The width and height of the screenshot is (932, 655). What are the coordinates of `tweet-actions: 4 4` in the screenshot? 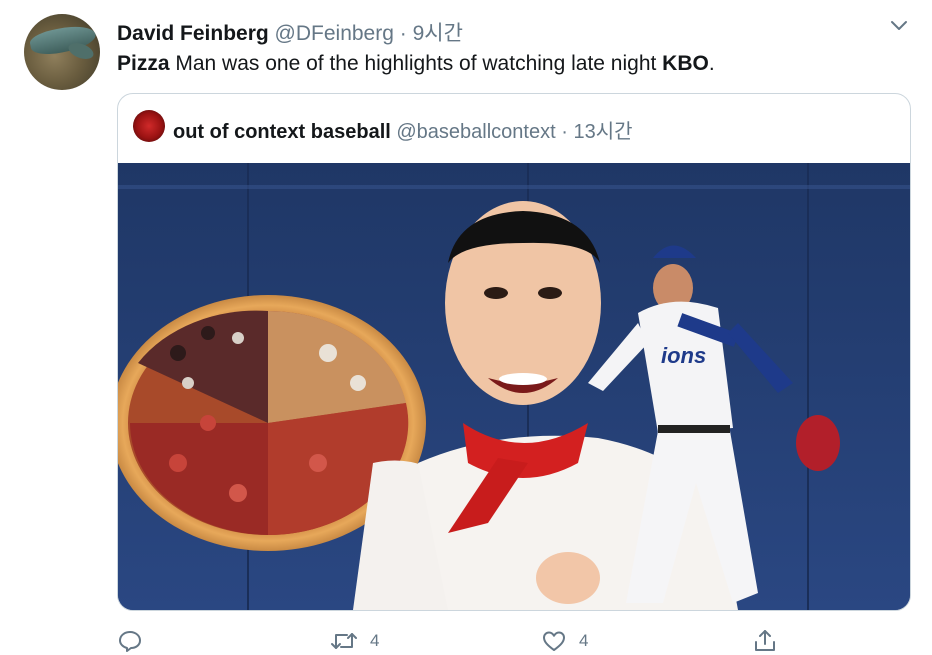 It's located at (466, 637).